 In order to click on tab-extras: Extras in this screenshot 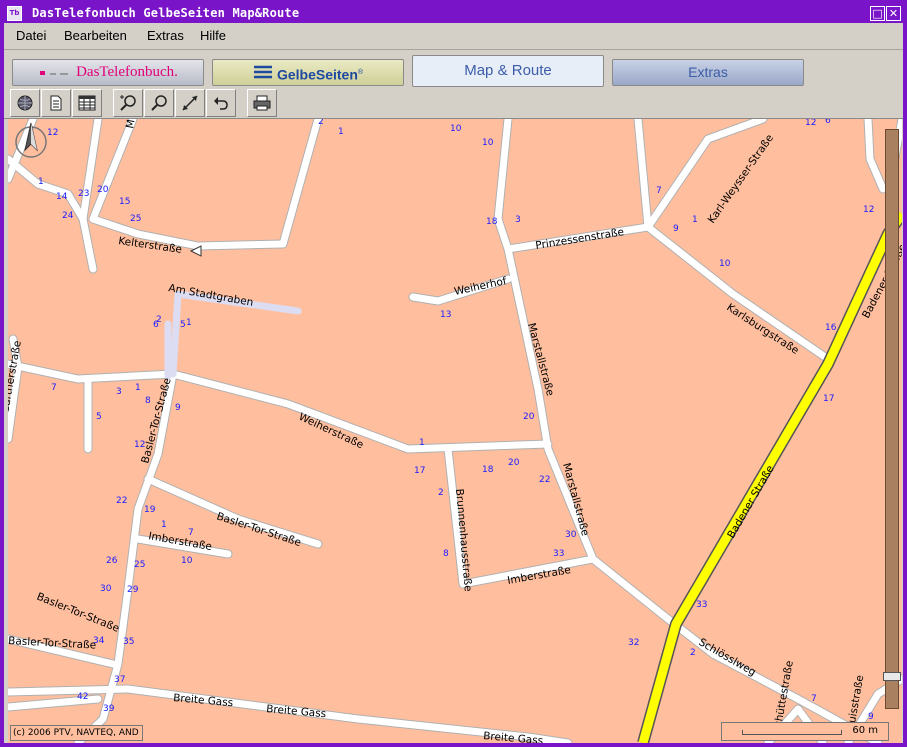, I will do `click(708, 72)`.